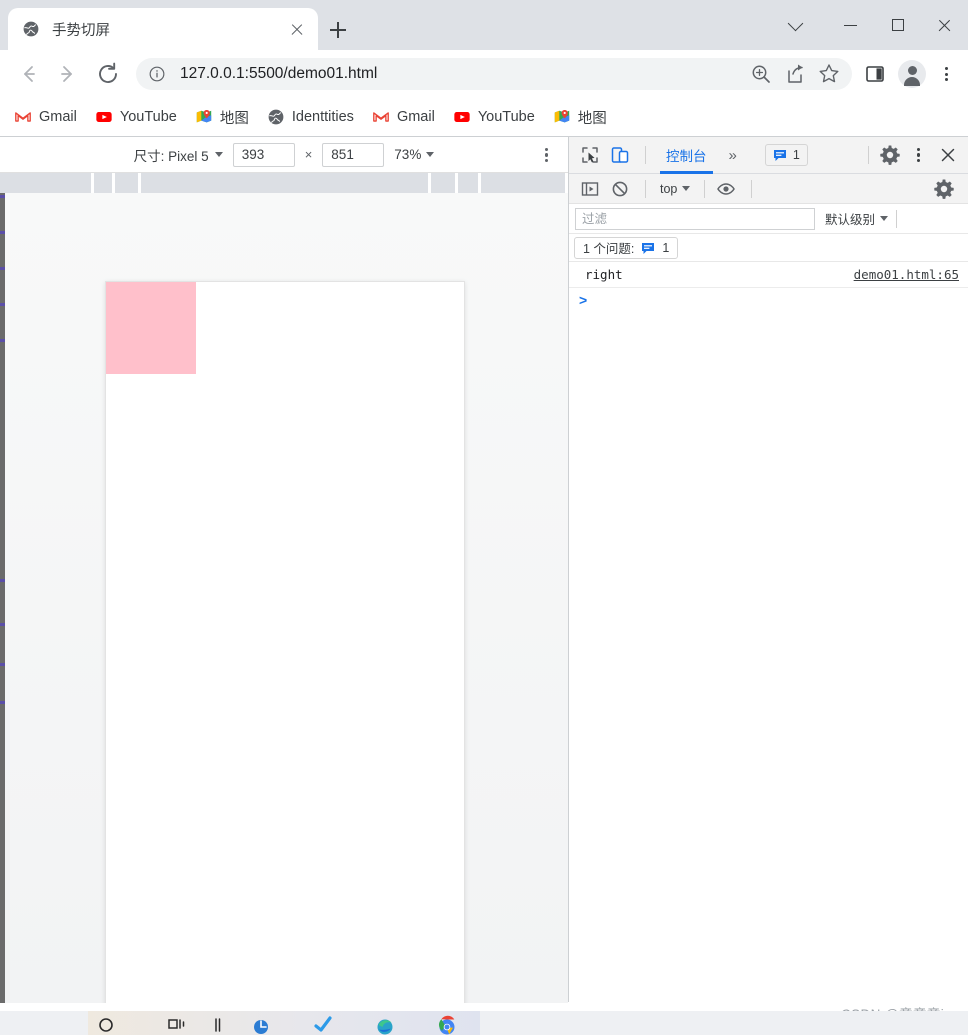 This screenshot has width=968, height=1035. What do you see at coordinates (234, 118) in the screenshot?
I see `bookmark-label: 地图` at bounding box center [234, 118].